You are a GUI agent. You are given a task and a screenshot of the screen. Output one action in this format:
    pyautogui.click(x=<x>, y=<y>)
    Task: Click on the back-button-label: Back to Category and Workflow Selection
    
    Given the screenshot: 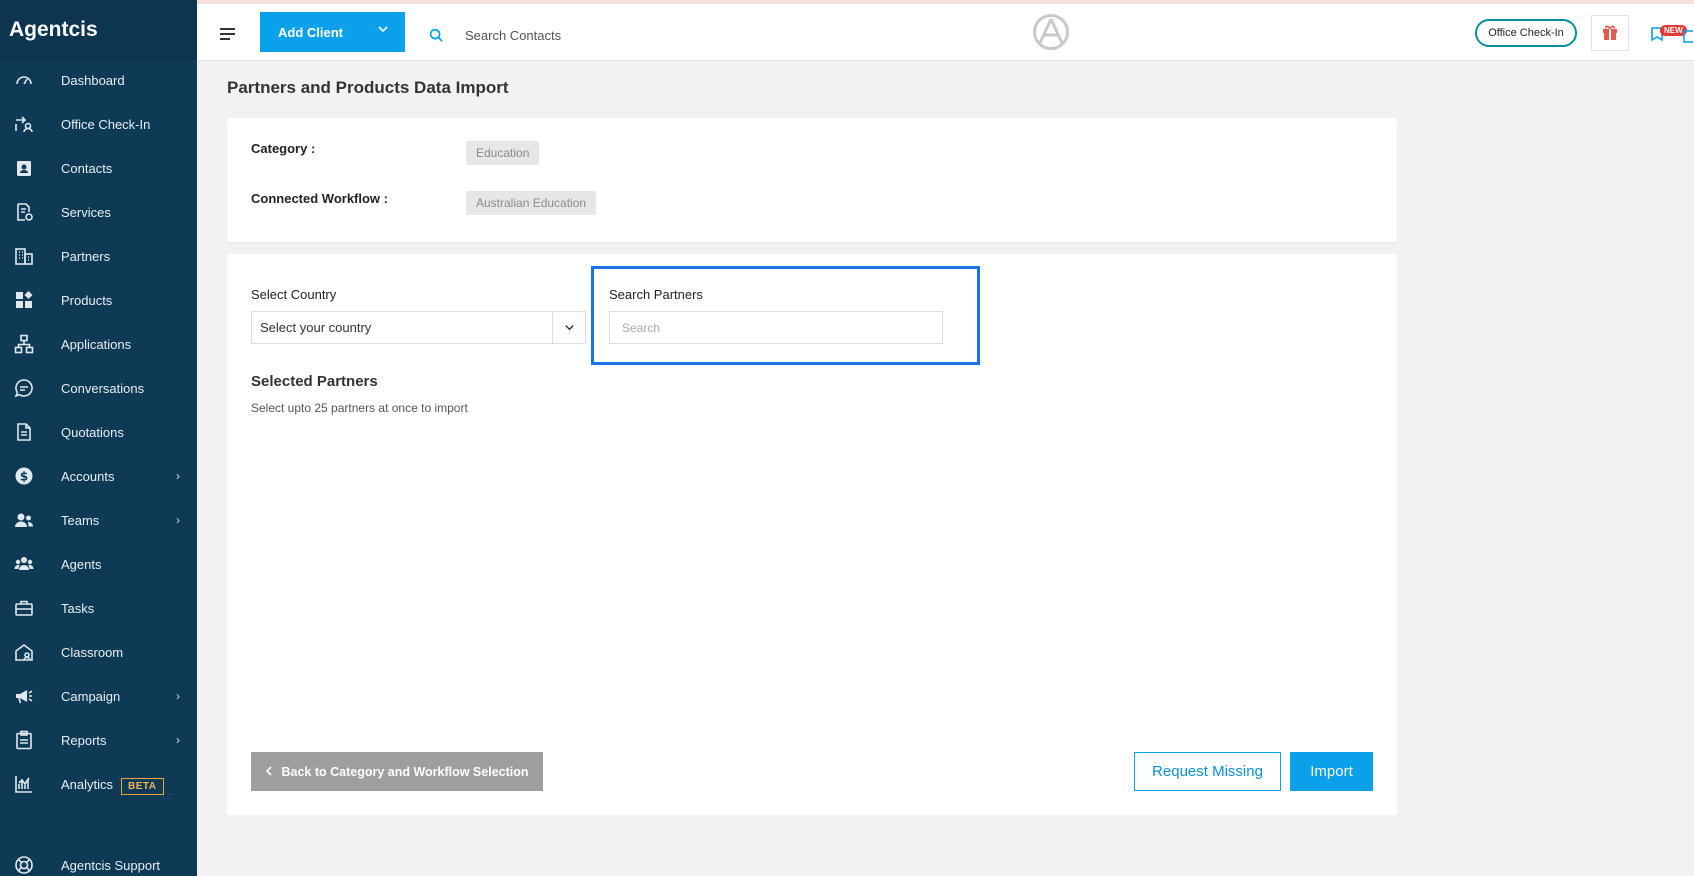 What is the action you would take?
    pyautogui.click(x=405, y=771)
    